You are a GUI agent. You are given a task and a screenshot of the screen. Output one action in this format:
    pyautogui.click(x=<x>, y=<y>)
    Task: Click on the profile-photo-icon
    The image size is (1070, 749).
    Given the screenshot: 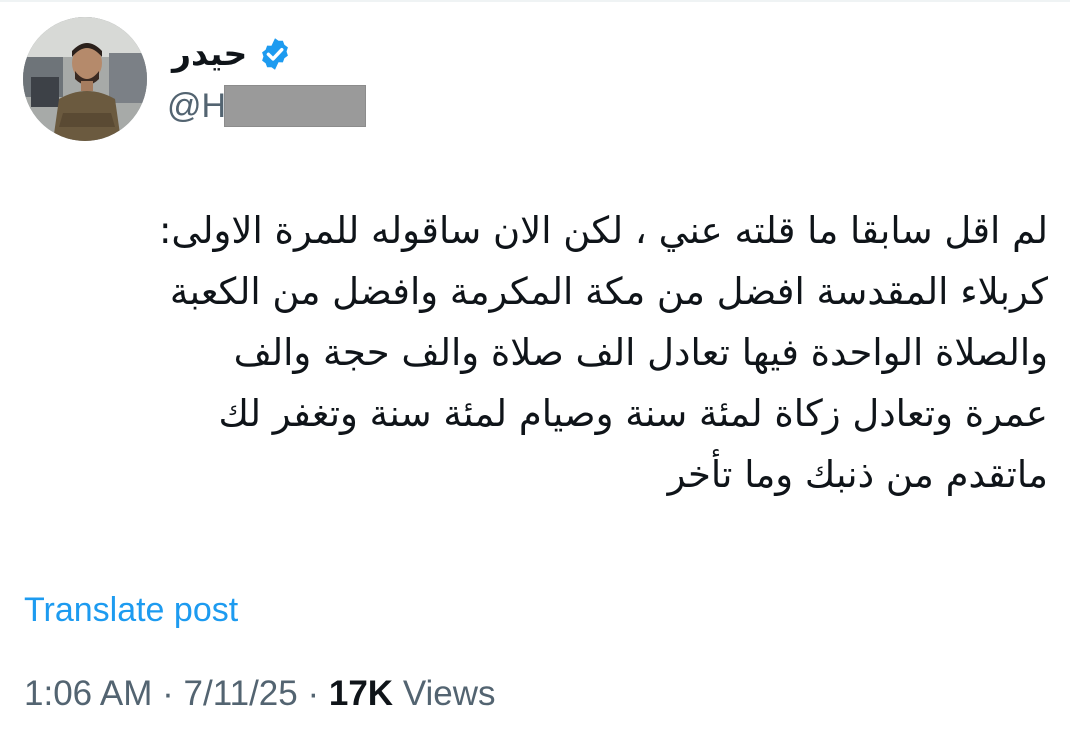 What is the action you would take?
    pyautogui.click(x=85, y=79)
    